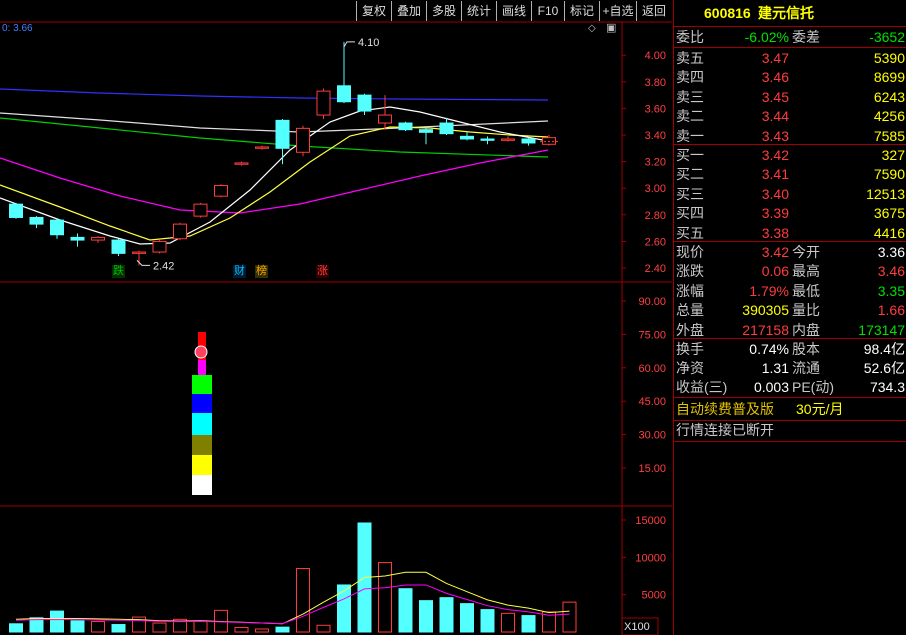 This screenshot has width=906, height=635. I want to click on price-tick-label: 2.60, so click(655, 242).